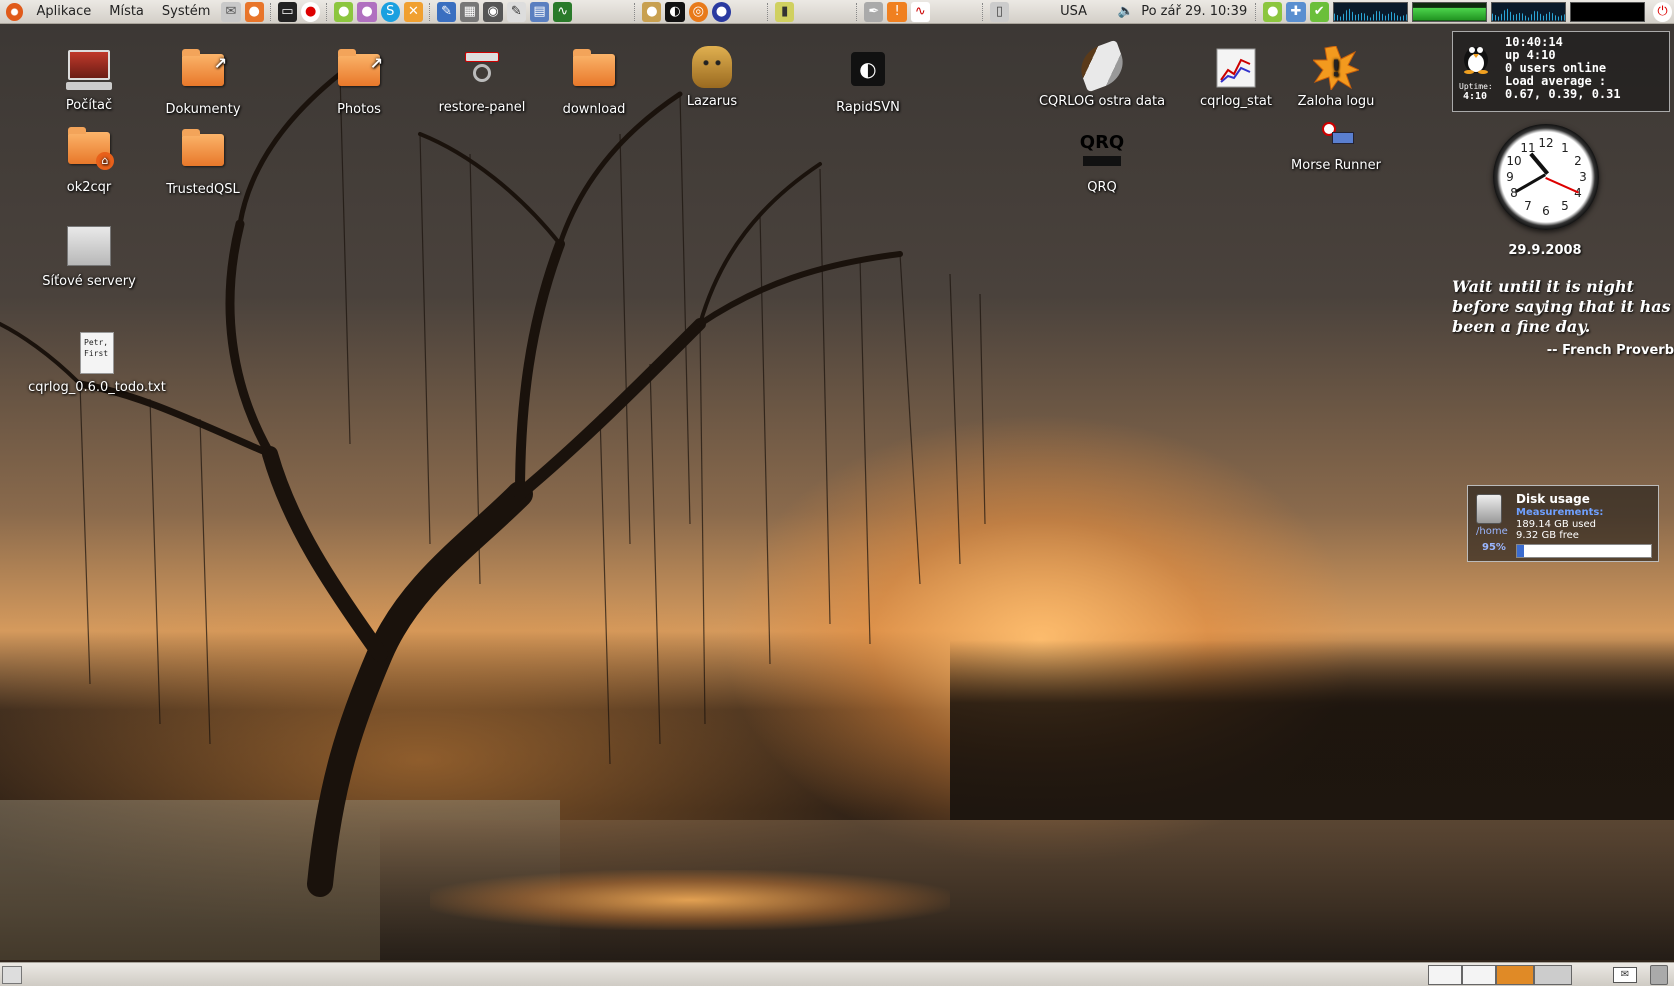 The width and height of the screenshot is (1674, 986). I want to click on disk-free: 9.32 GB free, so click(1547, 535).